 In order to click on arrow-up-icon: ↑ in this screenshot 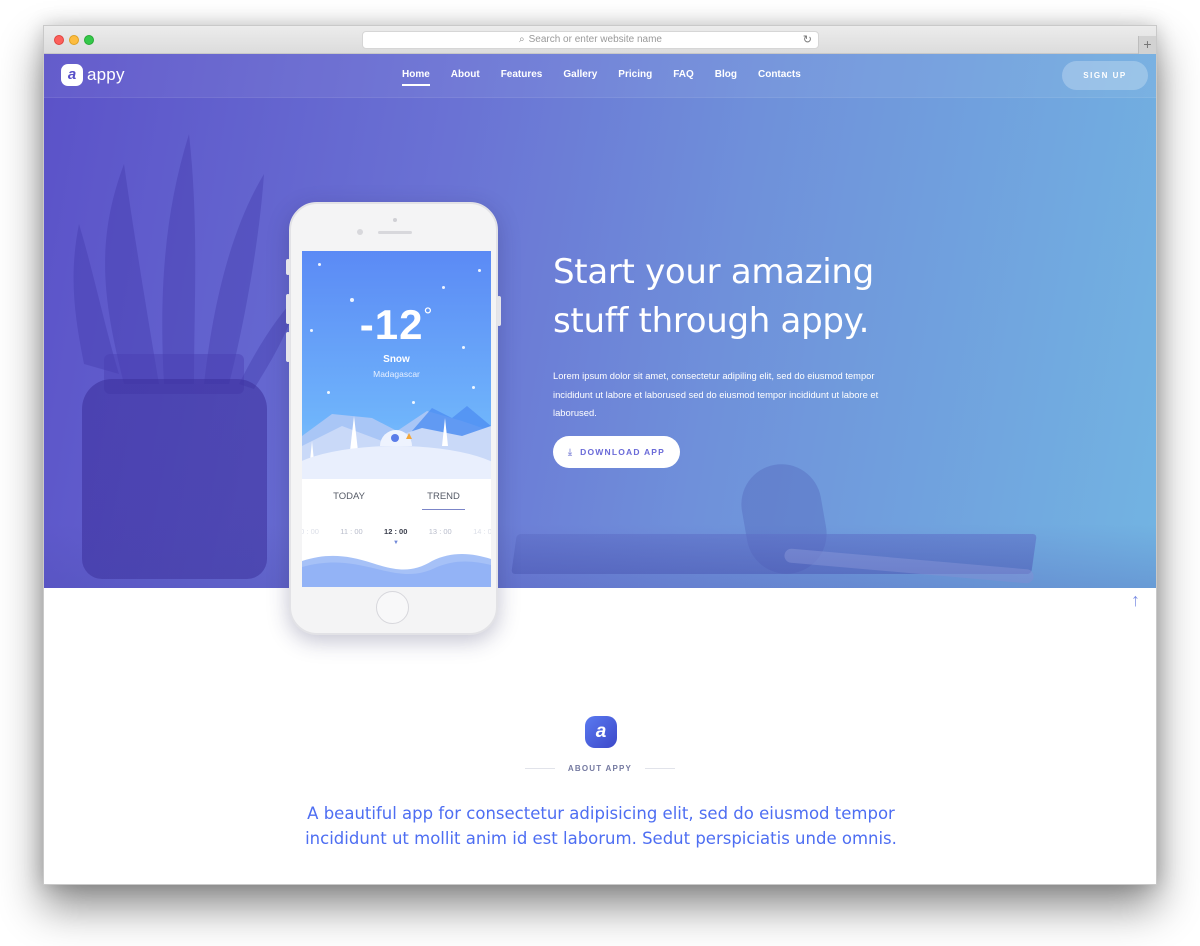, I will do `click(1135, 600)`.